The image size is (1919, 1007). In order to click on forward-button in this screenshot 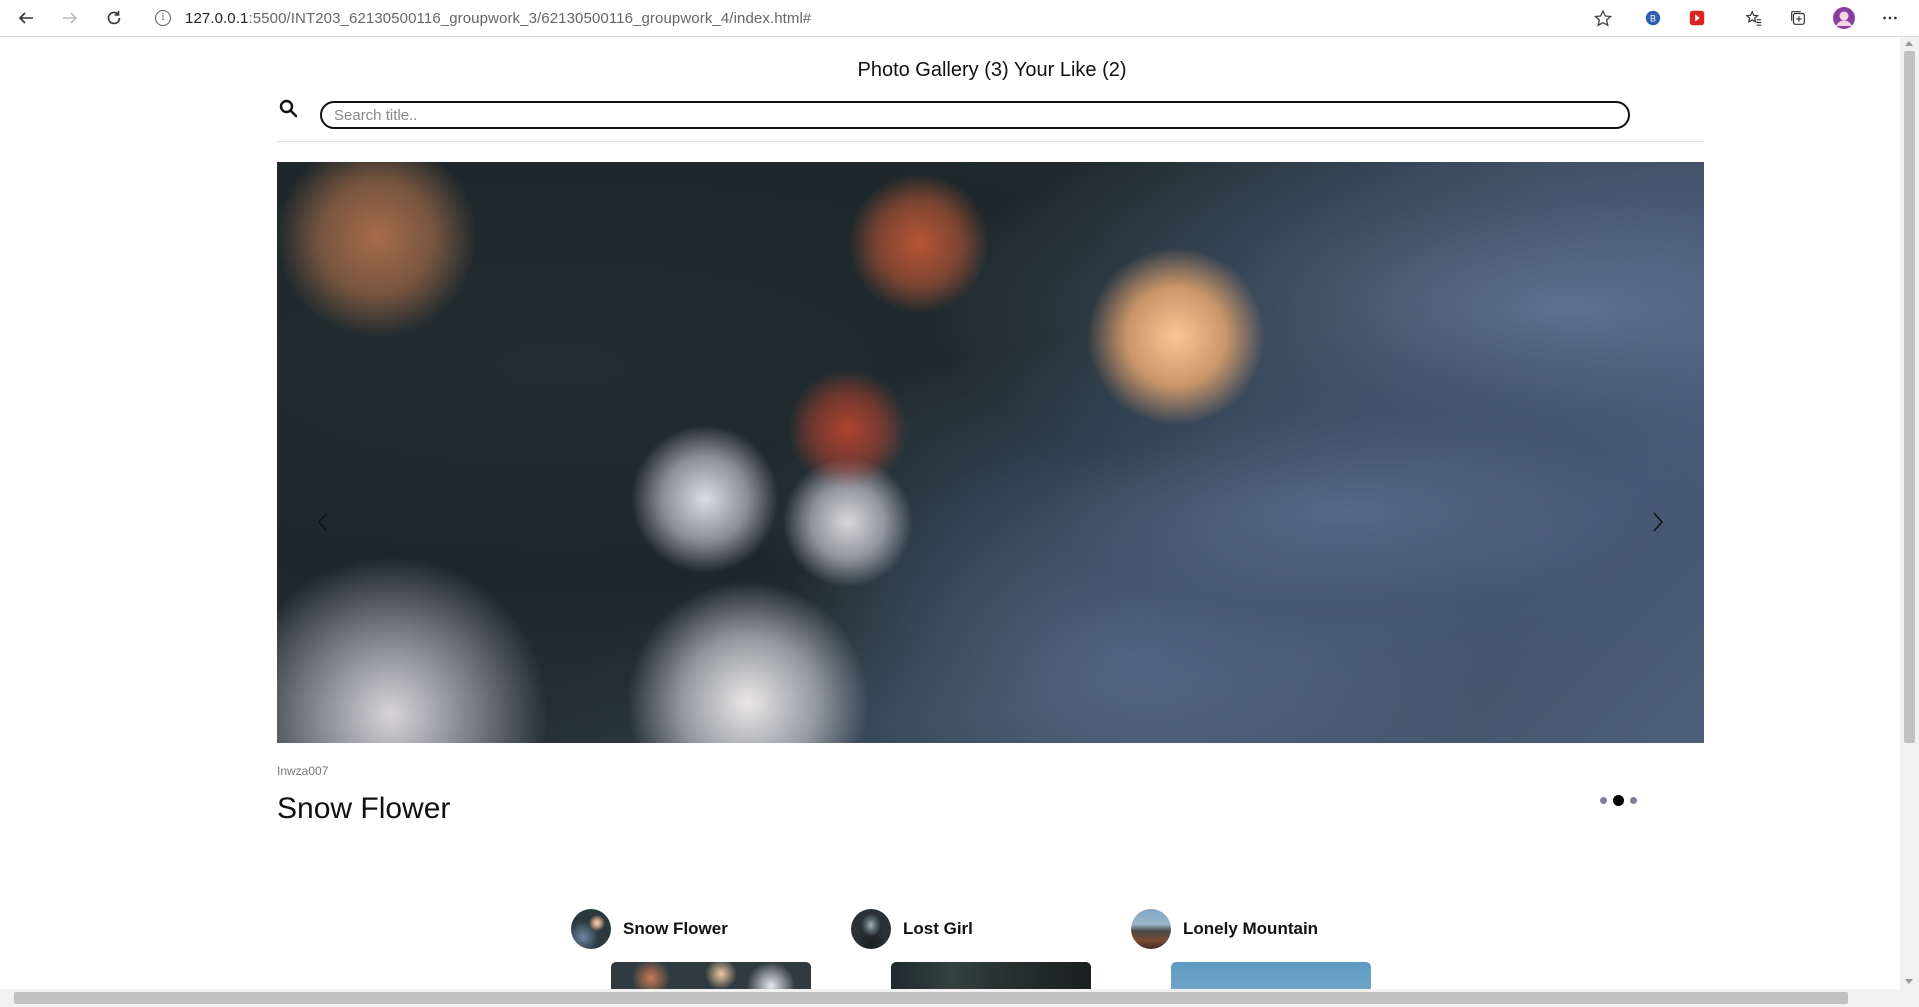, I will do `click(70, 18)`.